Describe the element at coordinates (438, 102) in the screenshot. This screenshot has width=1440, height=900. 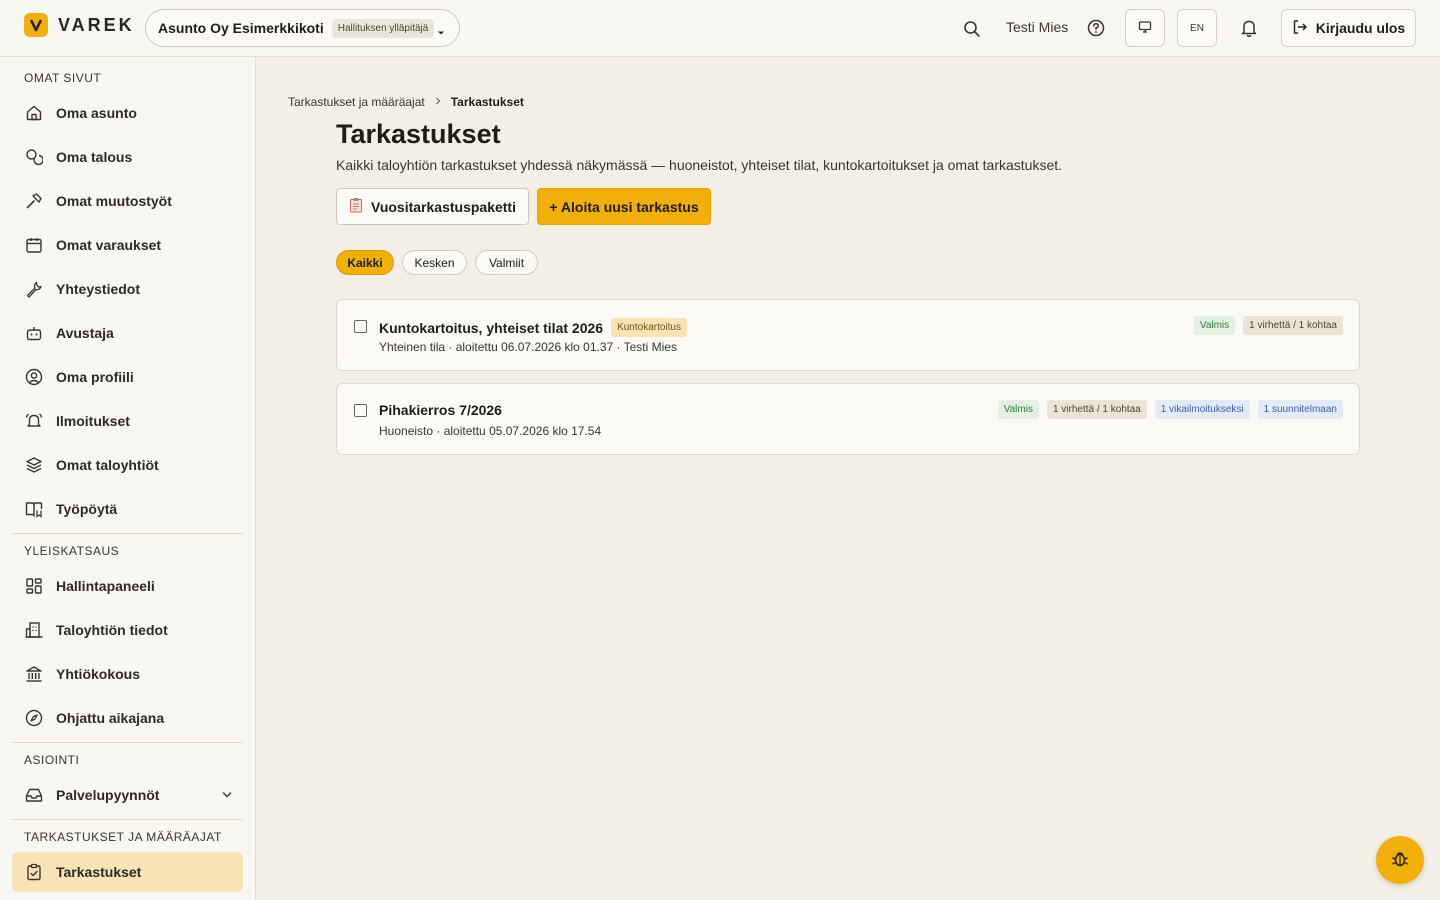
I see `chevron-right-icon` at that location.